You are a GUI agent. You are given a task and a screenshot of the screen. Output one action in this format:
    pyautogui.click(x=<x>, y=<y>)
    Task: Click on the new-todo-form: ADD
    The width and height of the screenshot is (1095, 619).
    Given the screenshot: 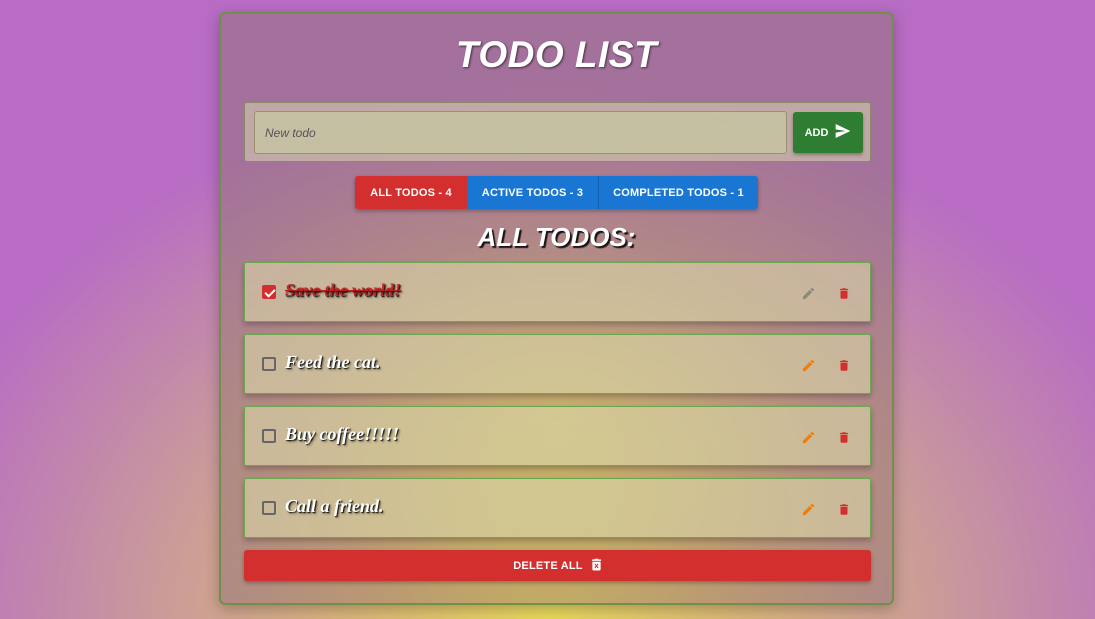 What is the action you would take?
    pyautogui.click(x=557, y=132)
    